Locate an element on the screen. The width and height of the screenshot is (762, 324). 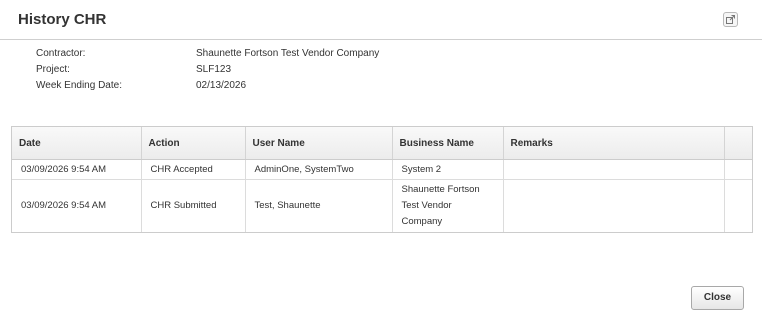
column-header-extra is located at coordinates (738, 143).